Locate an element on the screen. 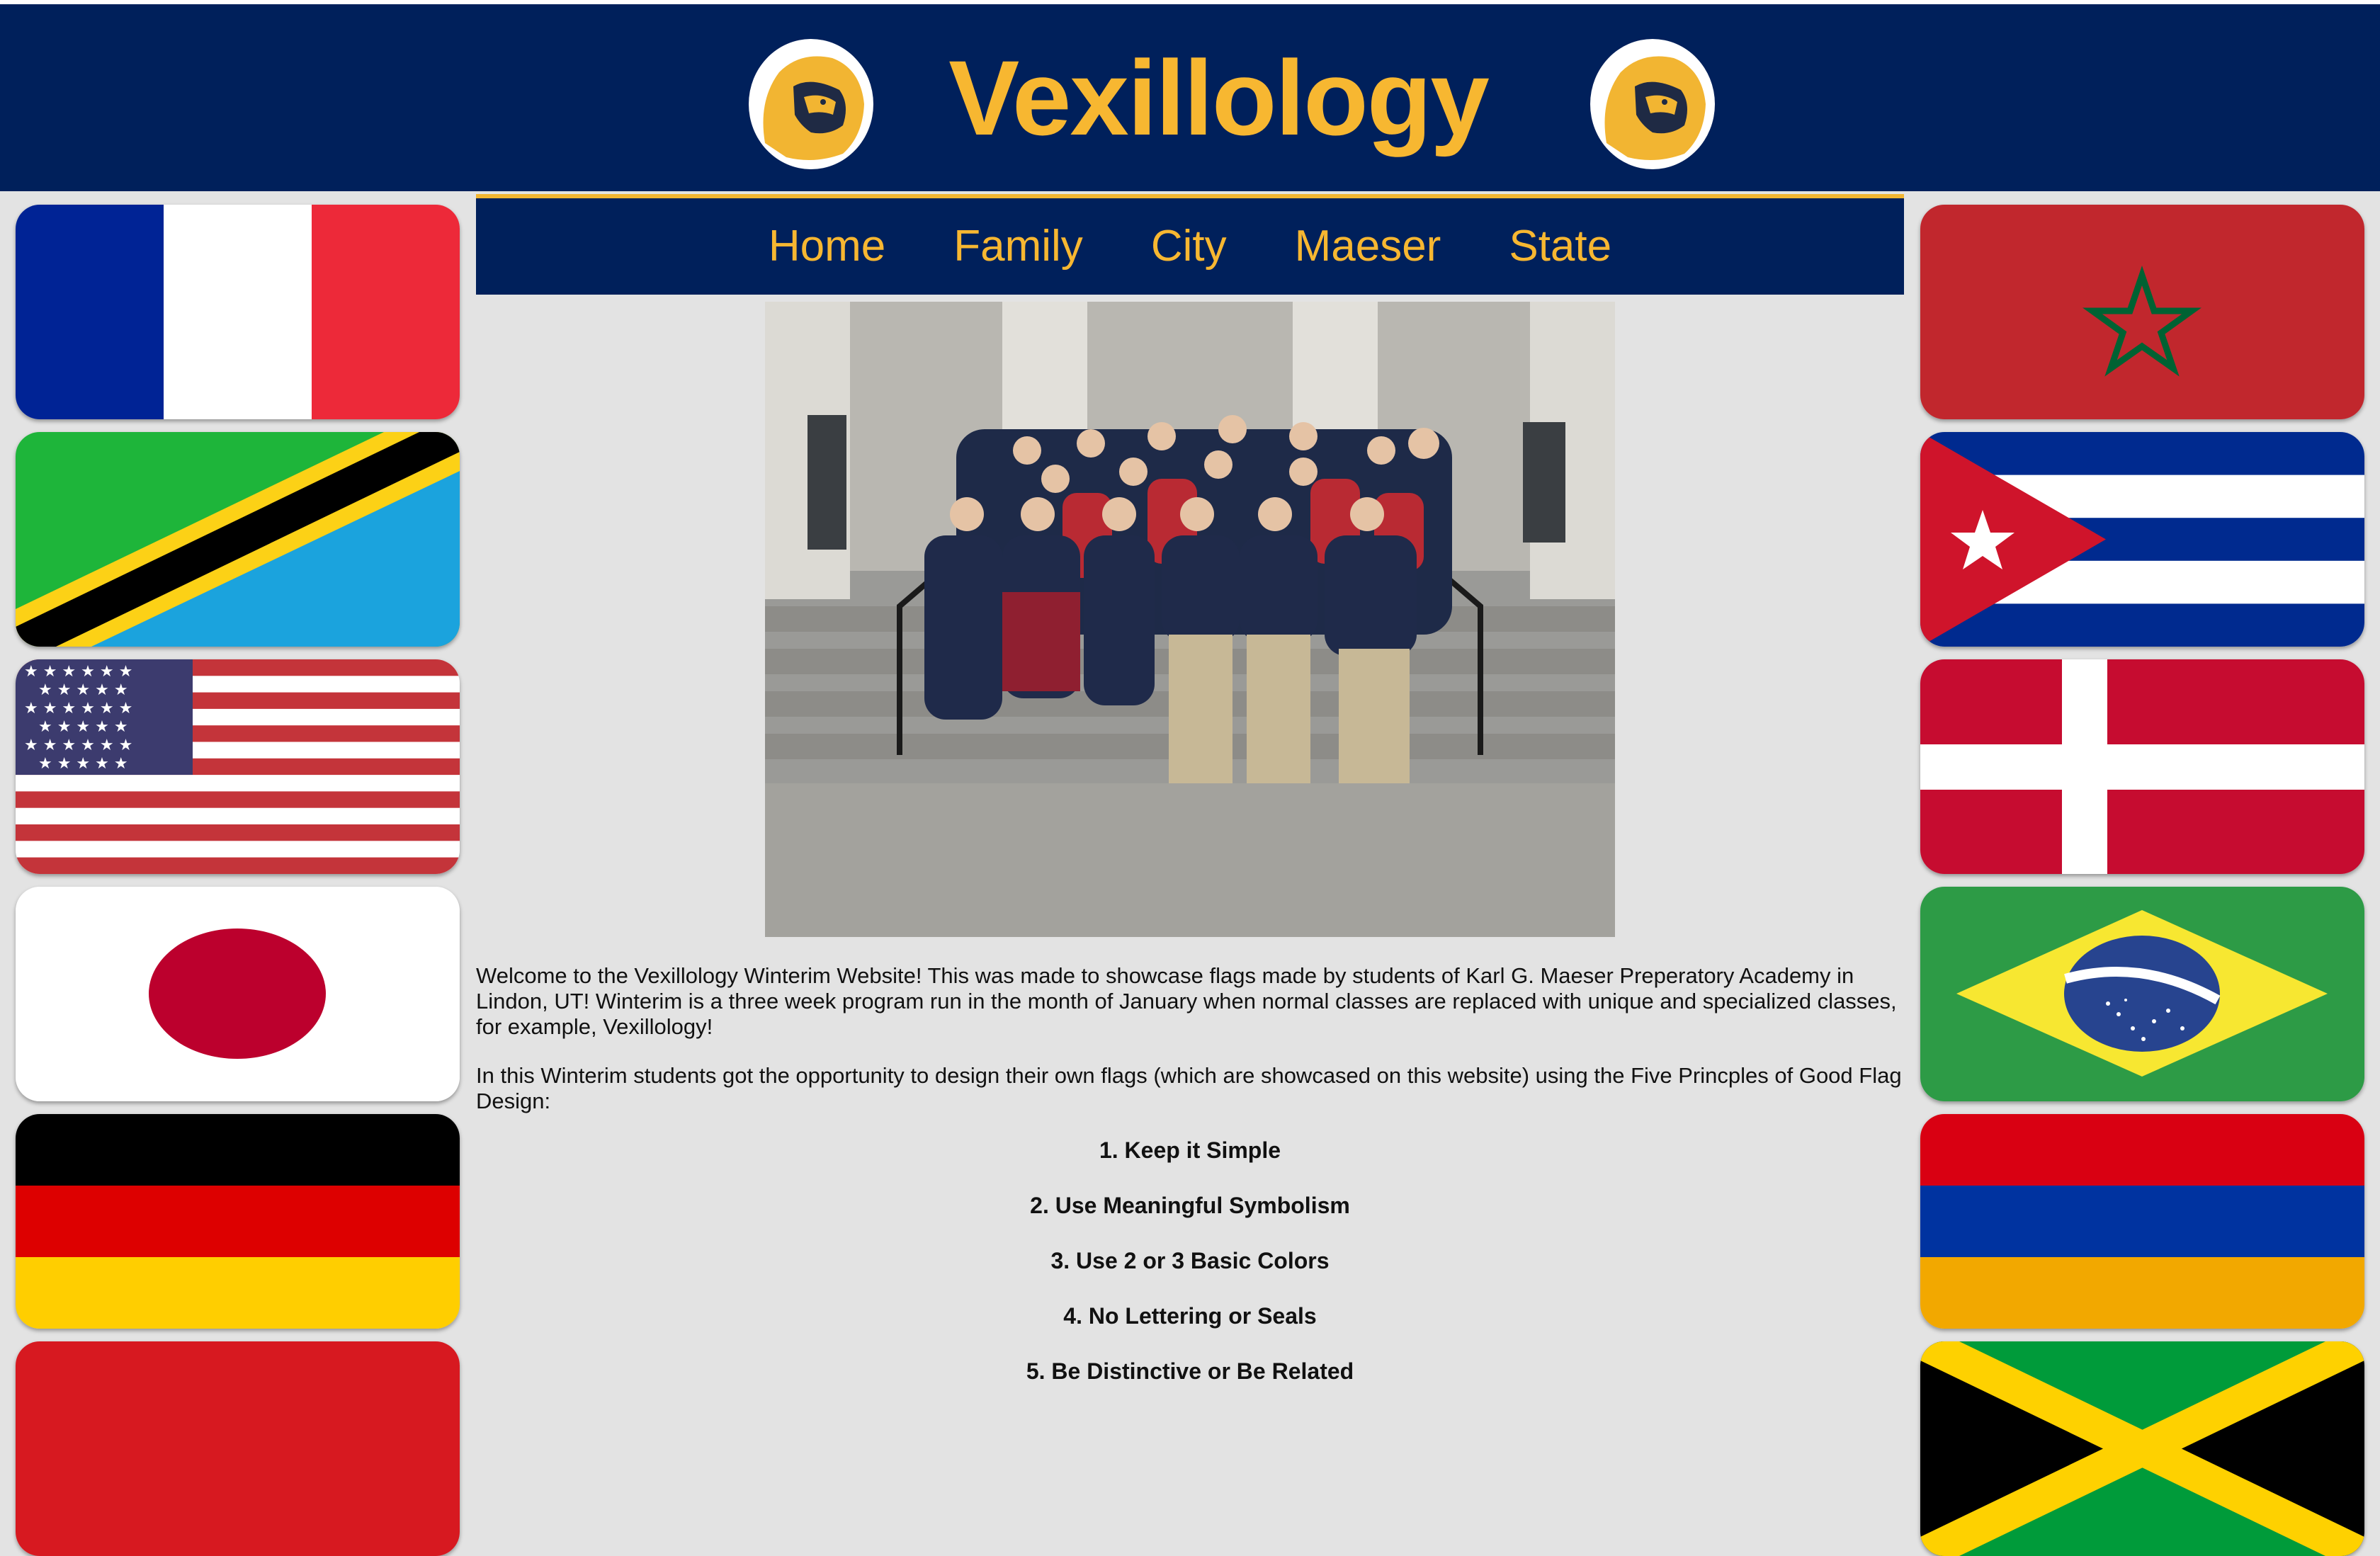 The image size is (2380, 1556). brazil-flag is located at coordinates (2142, 994).